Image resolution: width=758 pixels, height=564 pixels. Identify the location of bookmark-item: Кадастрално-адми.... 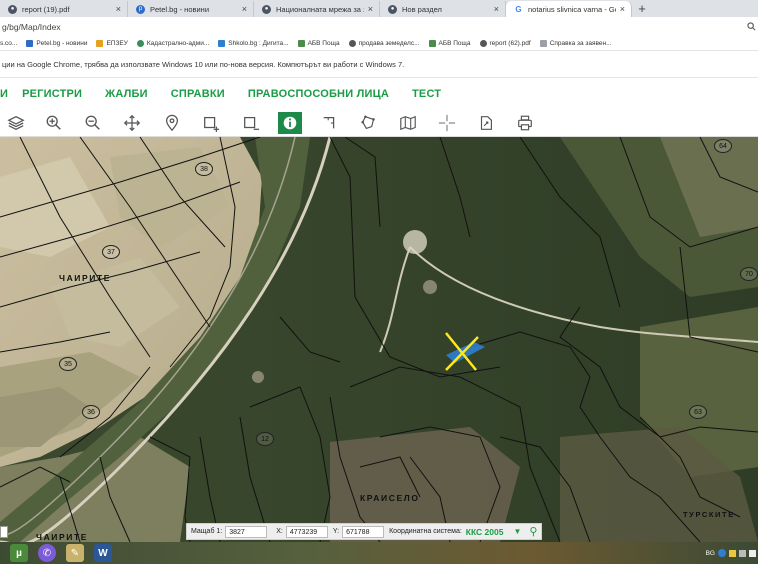
(172, 43).